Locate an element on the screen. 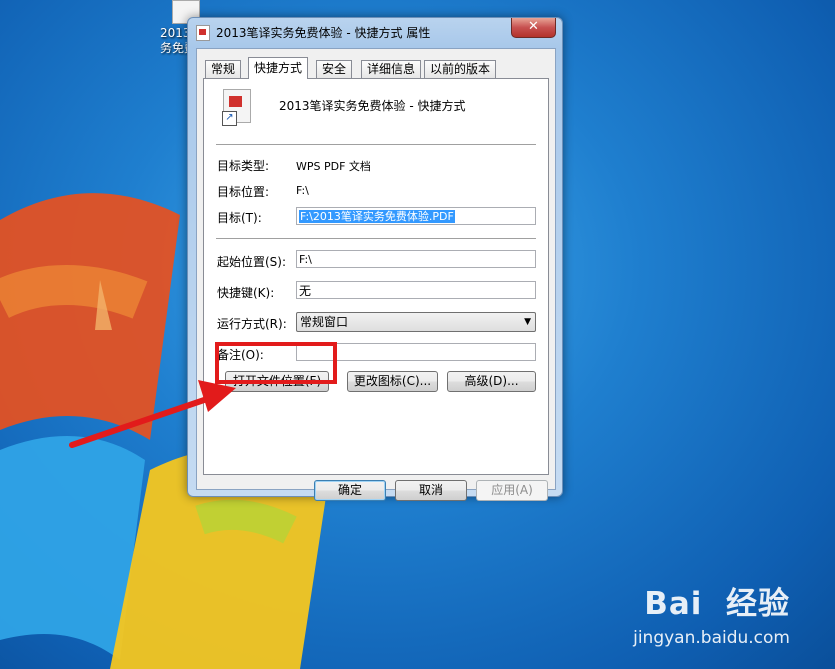 The height and width of the screenshot is (669, 835). tab-security: 安全 is located at coordinates (334, 69).